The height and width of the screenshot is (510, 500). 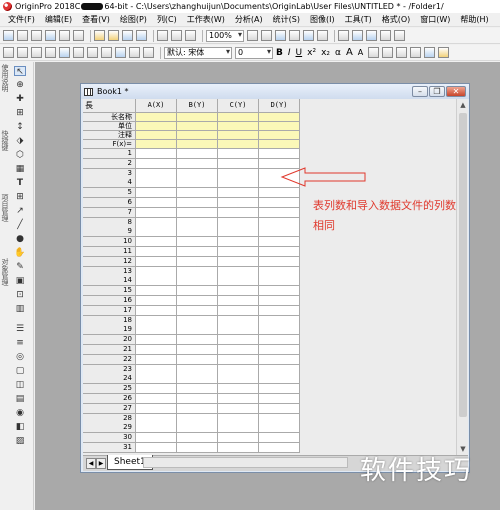 What do you see at coordinates (245, 462) in the screenshot?
I see `horizontal-scrollbar` at bounding box center [245, 462].